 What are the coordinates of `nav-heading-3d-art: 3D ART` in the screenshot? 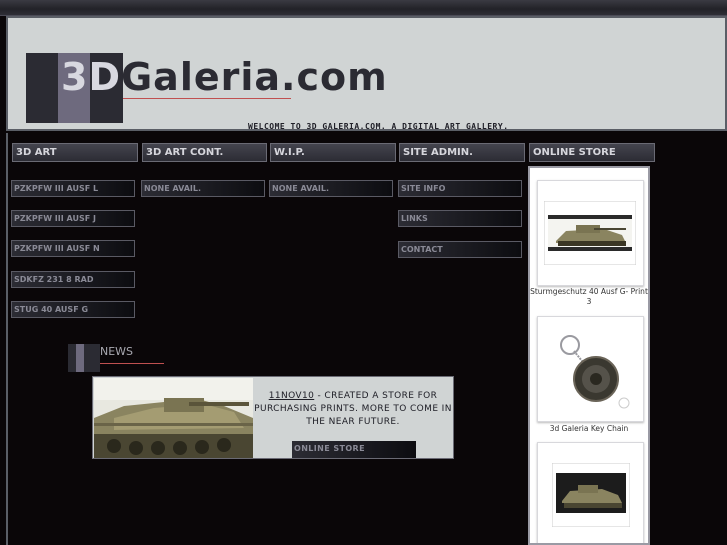 It's located at (75, 152).